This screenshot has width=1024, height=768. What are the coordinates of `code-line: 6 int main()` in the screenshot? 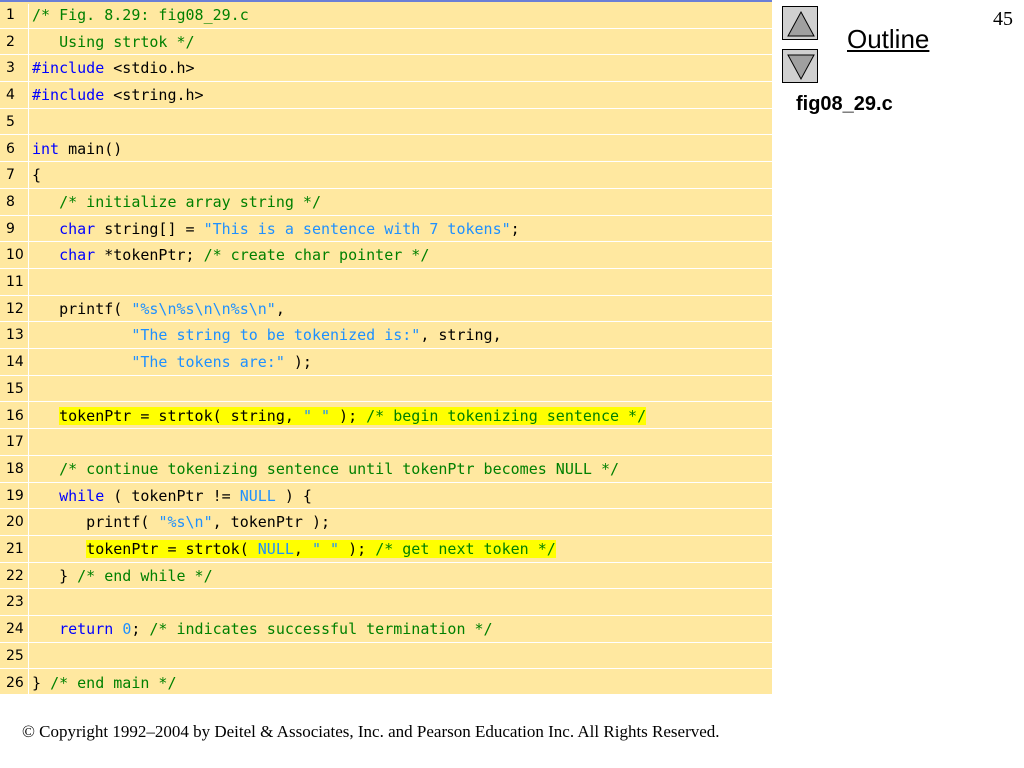 It's located at (386, 149).